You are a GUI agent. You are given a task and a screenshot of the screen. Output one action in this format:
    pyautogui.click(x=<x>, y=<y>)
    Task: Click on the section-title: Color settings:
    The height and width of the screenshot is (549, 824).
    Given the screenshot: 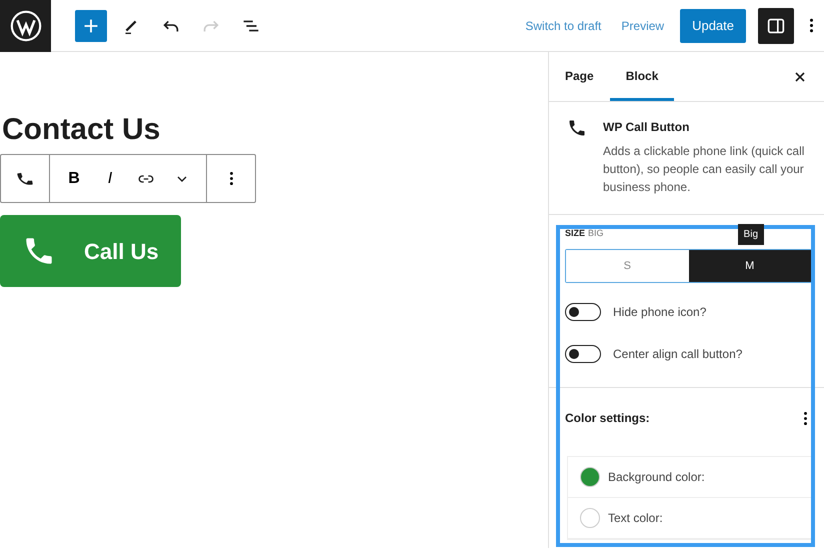 What is the action you would take?
    pyautogui.click(x=607, y=418)
    